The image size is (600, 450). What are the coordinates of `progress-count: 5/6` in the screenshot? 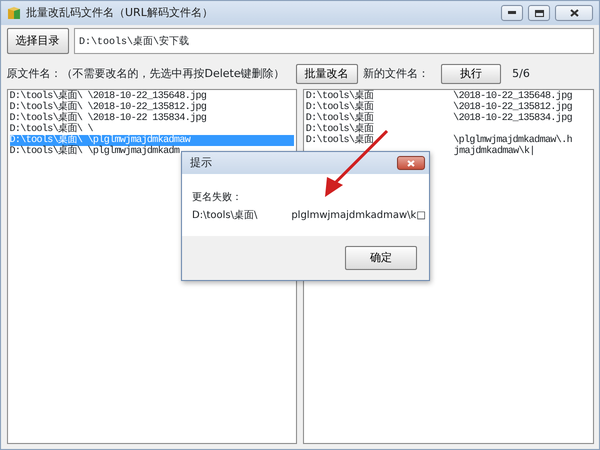 It's located at (521, 74).